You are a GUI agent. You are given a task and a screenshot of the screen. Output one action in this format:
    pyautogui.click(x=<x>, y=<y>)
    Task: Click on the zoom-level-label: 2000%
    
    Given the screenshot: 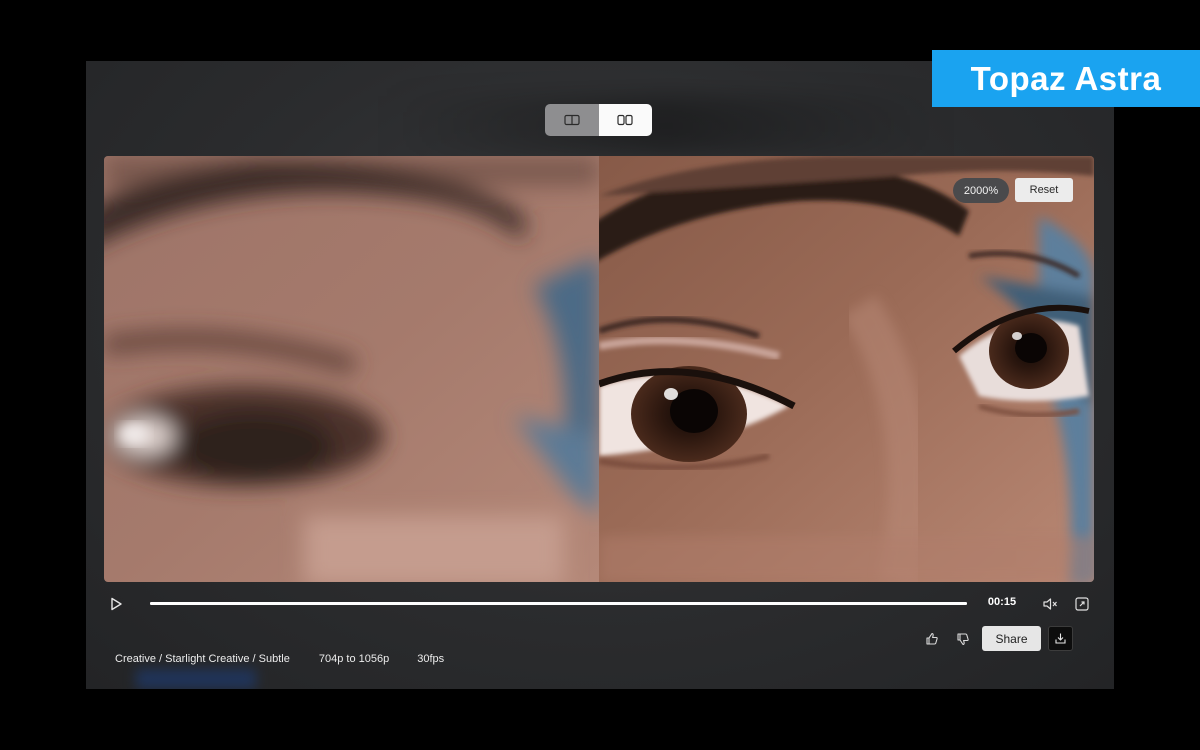 What is the action you would take?
    pyautogui.click(x=981, y=190)
    